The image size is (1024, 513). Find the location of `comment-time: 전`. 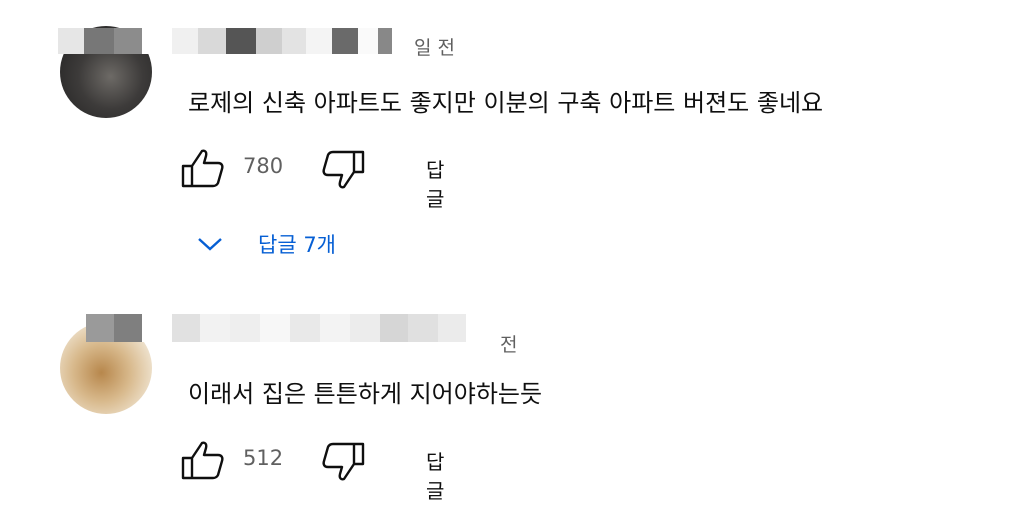

comment-time: 전 is located at coordinates (509, 345).